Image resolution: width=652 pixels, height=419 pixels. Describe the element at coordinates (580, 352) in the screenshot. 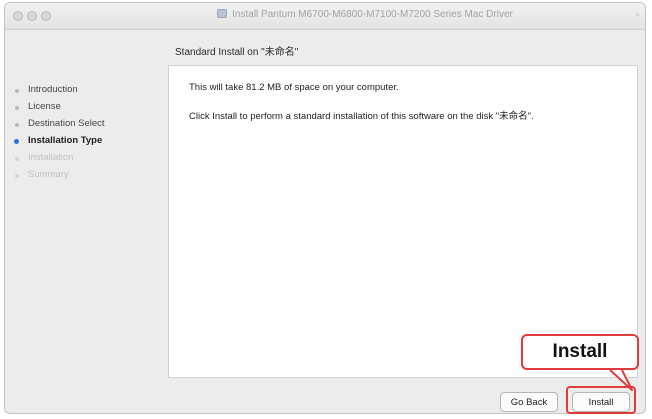

I see `install-callout-label: Install` at that location.